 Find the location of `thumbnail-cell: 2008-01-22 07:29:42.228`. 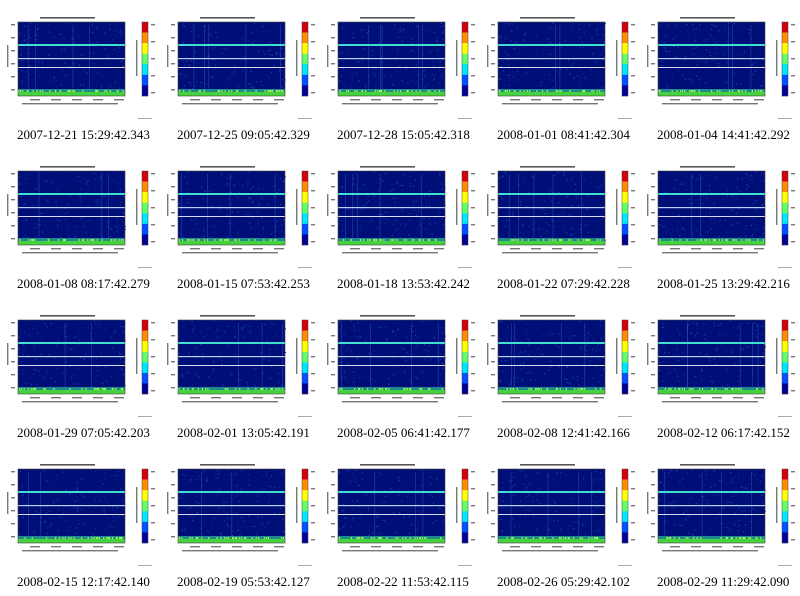

thumbnail-cell: 2008-01-22 07:29:42.228 is located at coordinates (560, 223).